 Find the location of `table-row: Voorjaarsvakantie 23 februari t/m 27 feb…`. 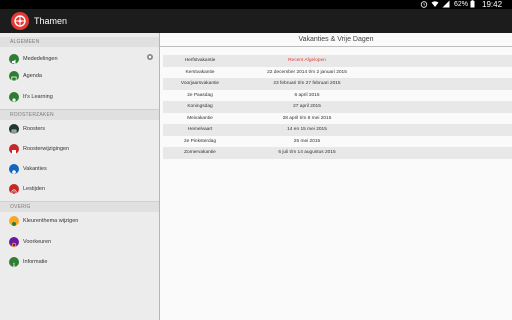

table-row: Voorjaarsvakantie 23 februari t/m 27 feb… is located at coordinates (337, 84).